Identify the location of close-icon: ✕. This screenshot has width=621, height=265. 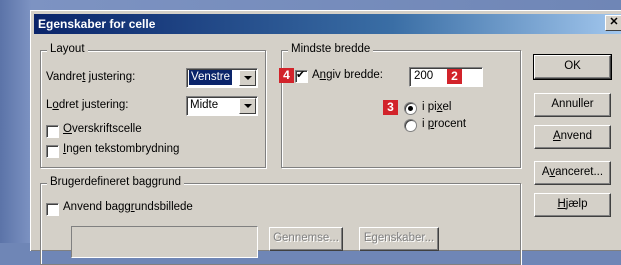
(613, 23).